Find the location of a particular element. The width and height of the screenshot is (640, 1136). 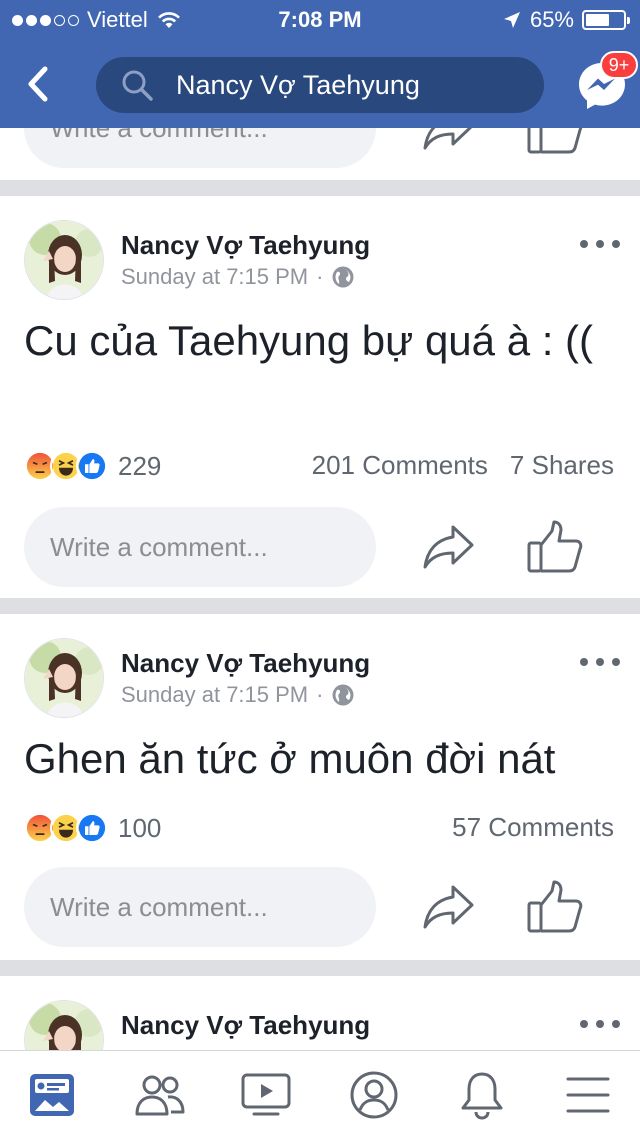

tab-profile is located at coordinates (374, 1095).